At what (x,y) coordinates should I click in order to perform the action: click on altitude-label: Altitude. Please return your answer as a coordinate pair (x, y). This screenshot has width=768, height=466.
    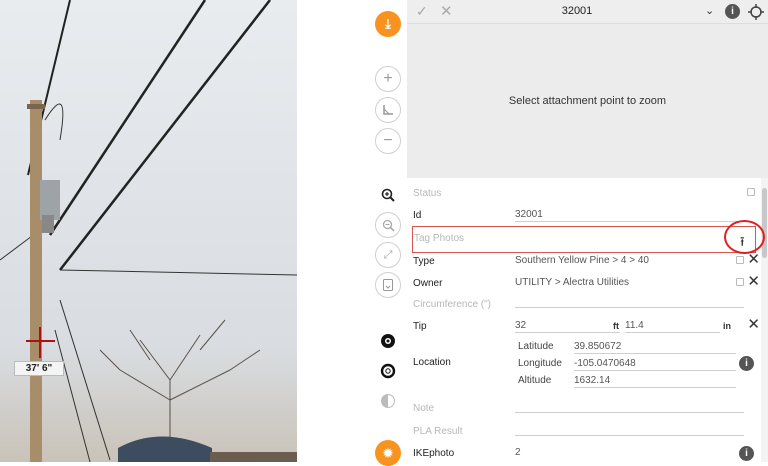
    Looking at the image, I should click on (535, 380).